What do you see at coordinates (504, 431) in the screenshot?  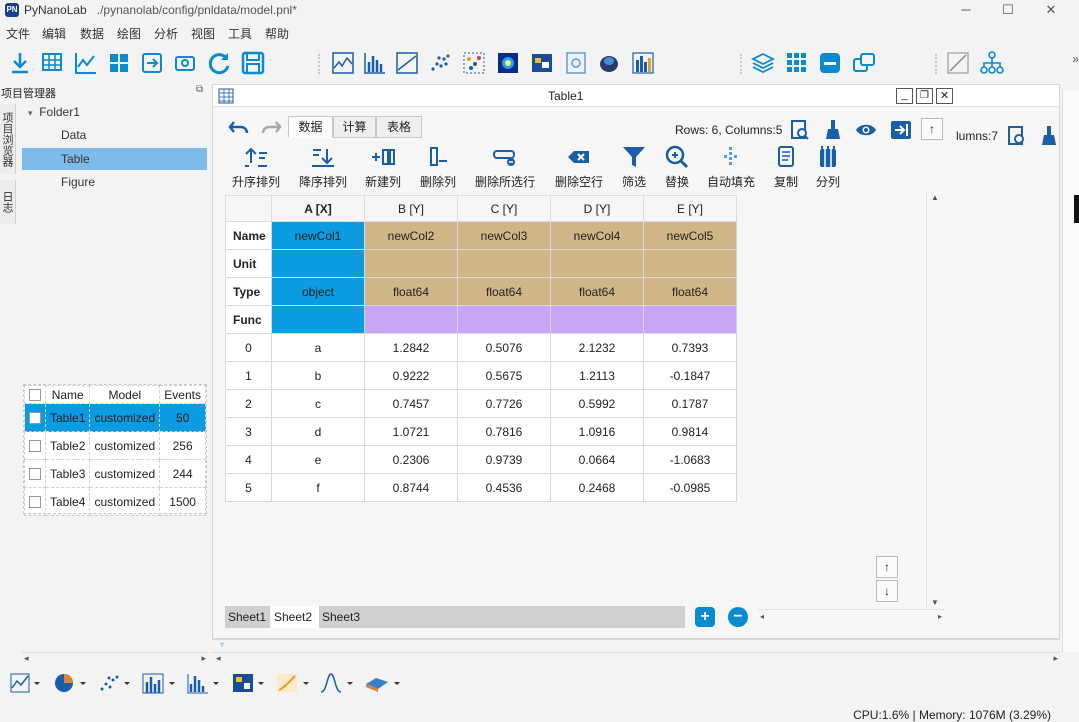 I see `data-cell: 0.7816` at bounding box center [504, 431].